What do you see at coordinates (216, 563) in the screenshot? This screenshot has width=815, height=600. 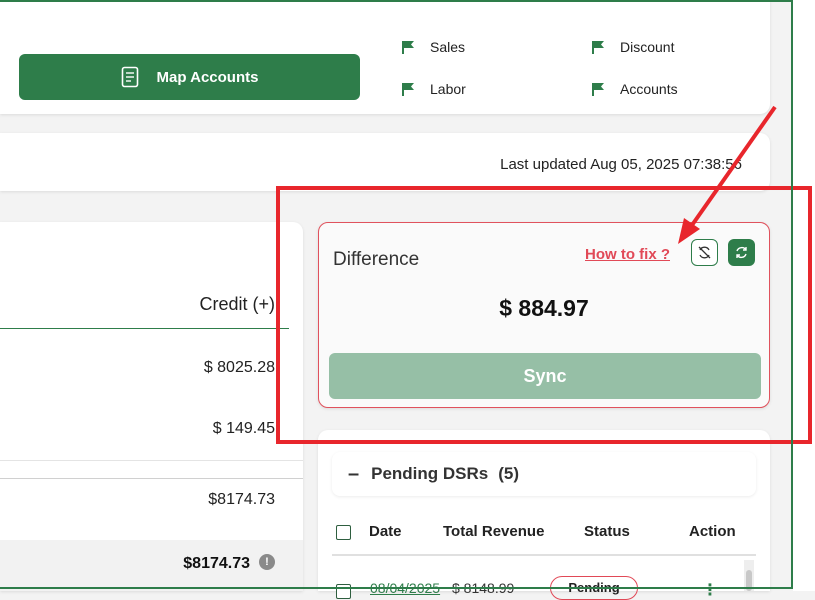 I see `credit-total: $8174.73` at bounding box center [216, 563].